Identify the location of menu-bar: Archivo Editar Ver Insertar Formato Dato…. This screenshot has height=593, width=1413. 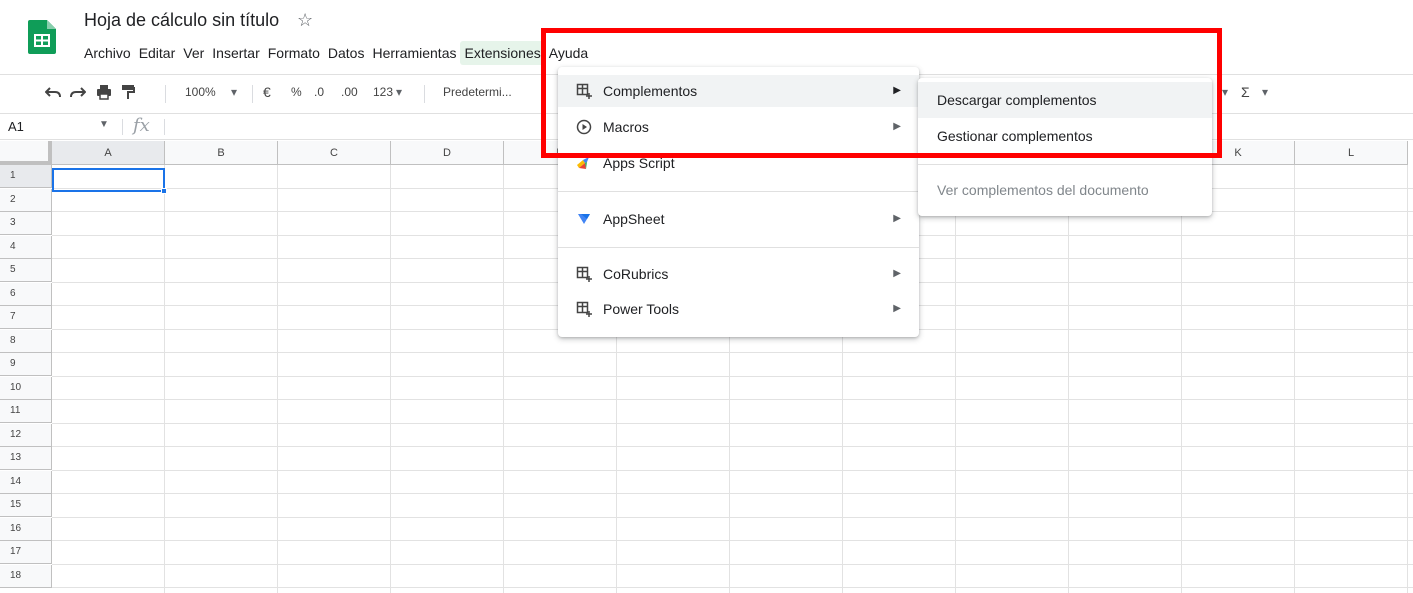
(336, 53).